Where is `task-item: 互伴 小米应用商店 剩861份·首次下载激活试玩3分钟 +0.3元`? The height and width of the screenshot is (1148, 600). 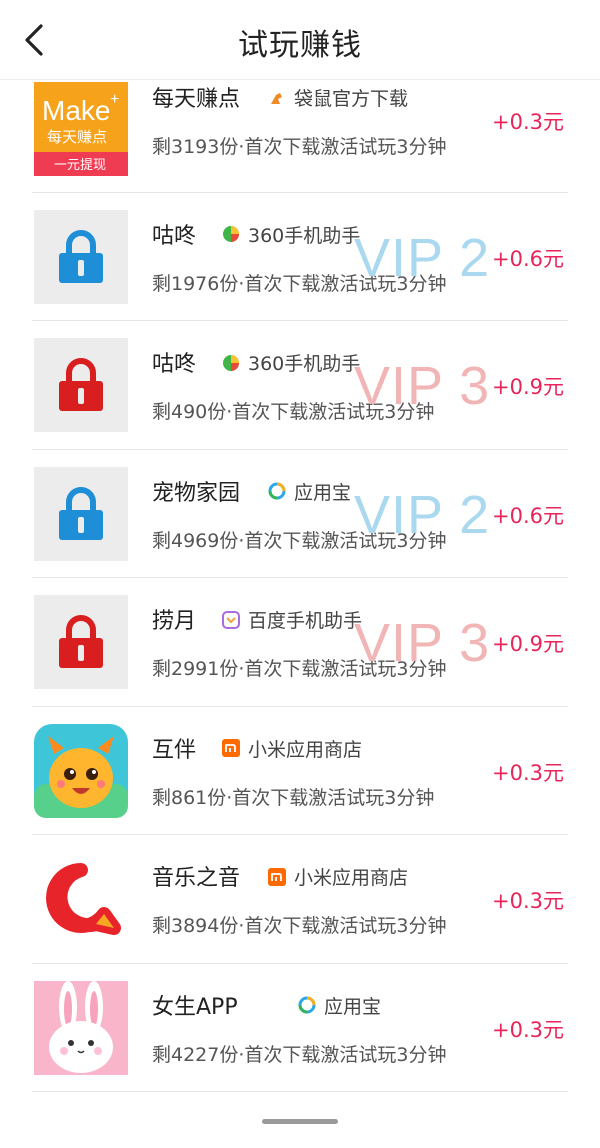
task-item: 互伴 小米应用商店 剩861份·首次下载激活试玩3分钟 +0.3元 is located at coordinates (300, 771).